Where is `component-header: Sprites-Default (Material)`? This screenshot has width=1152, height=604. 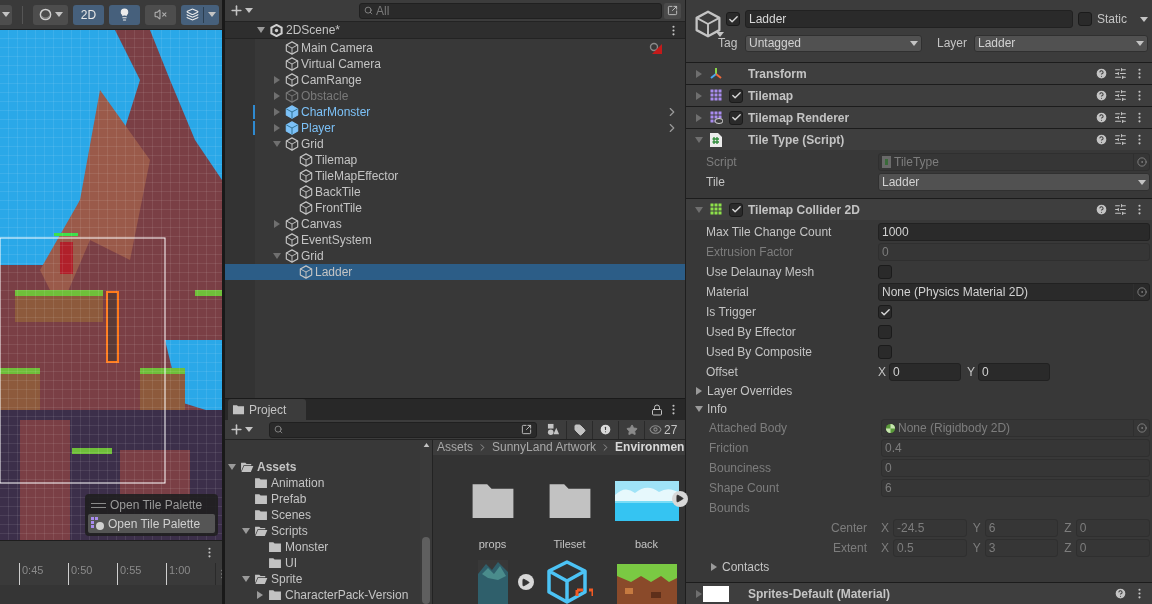 component-header: Sprites-Default (Material) is located at coordinates (919, 593).